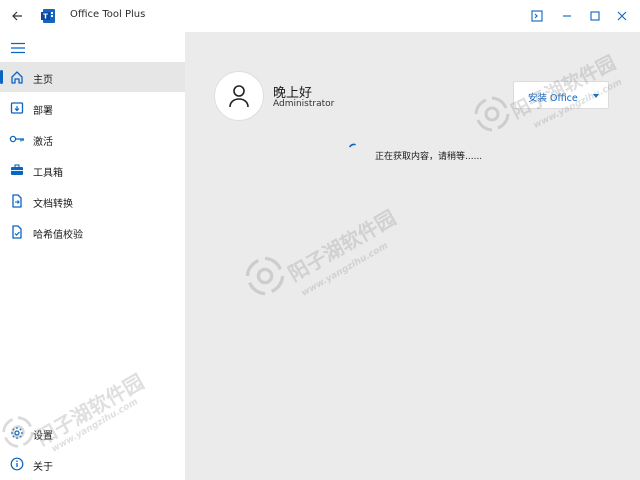  I want to click on sidebar-item-home: 主页, so click(92, 77).